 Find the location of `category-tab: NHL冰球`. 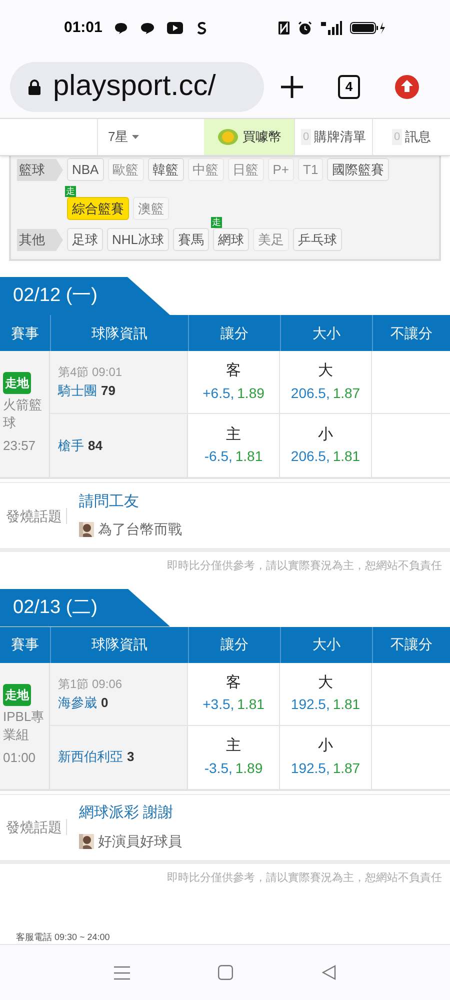

category-tab: NHL冰球 is located at coordinates (138, 239).